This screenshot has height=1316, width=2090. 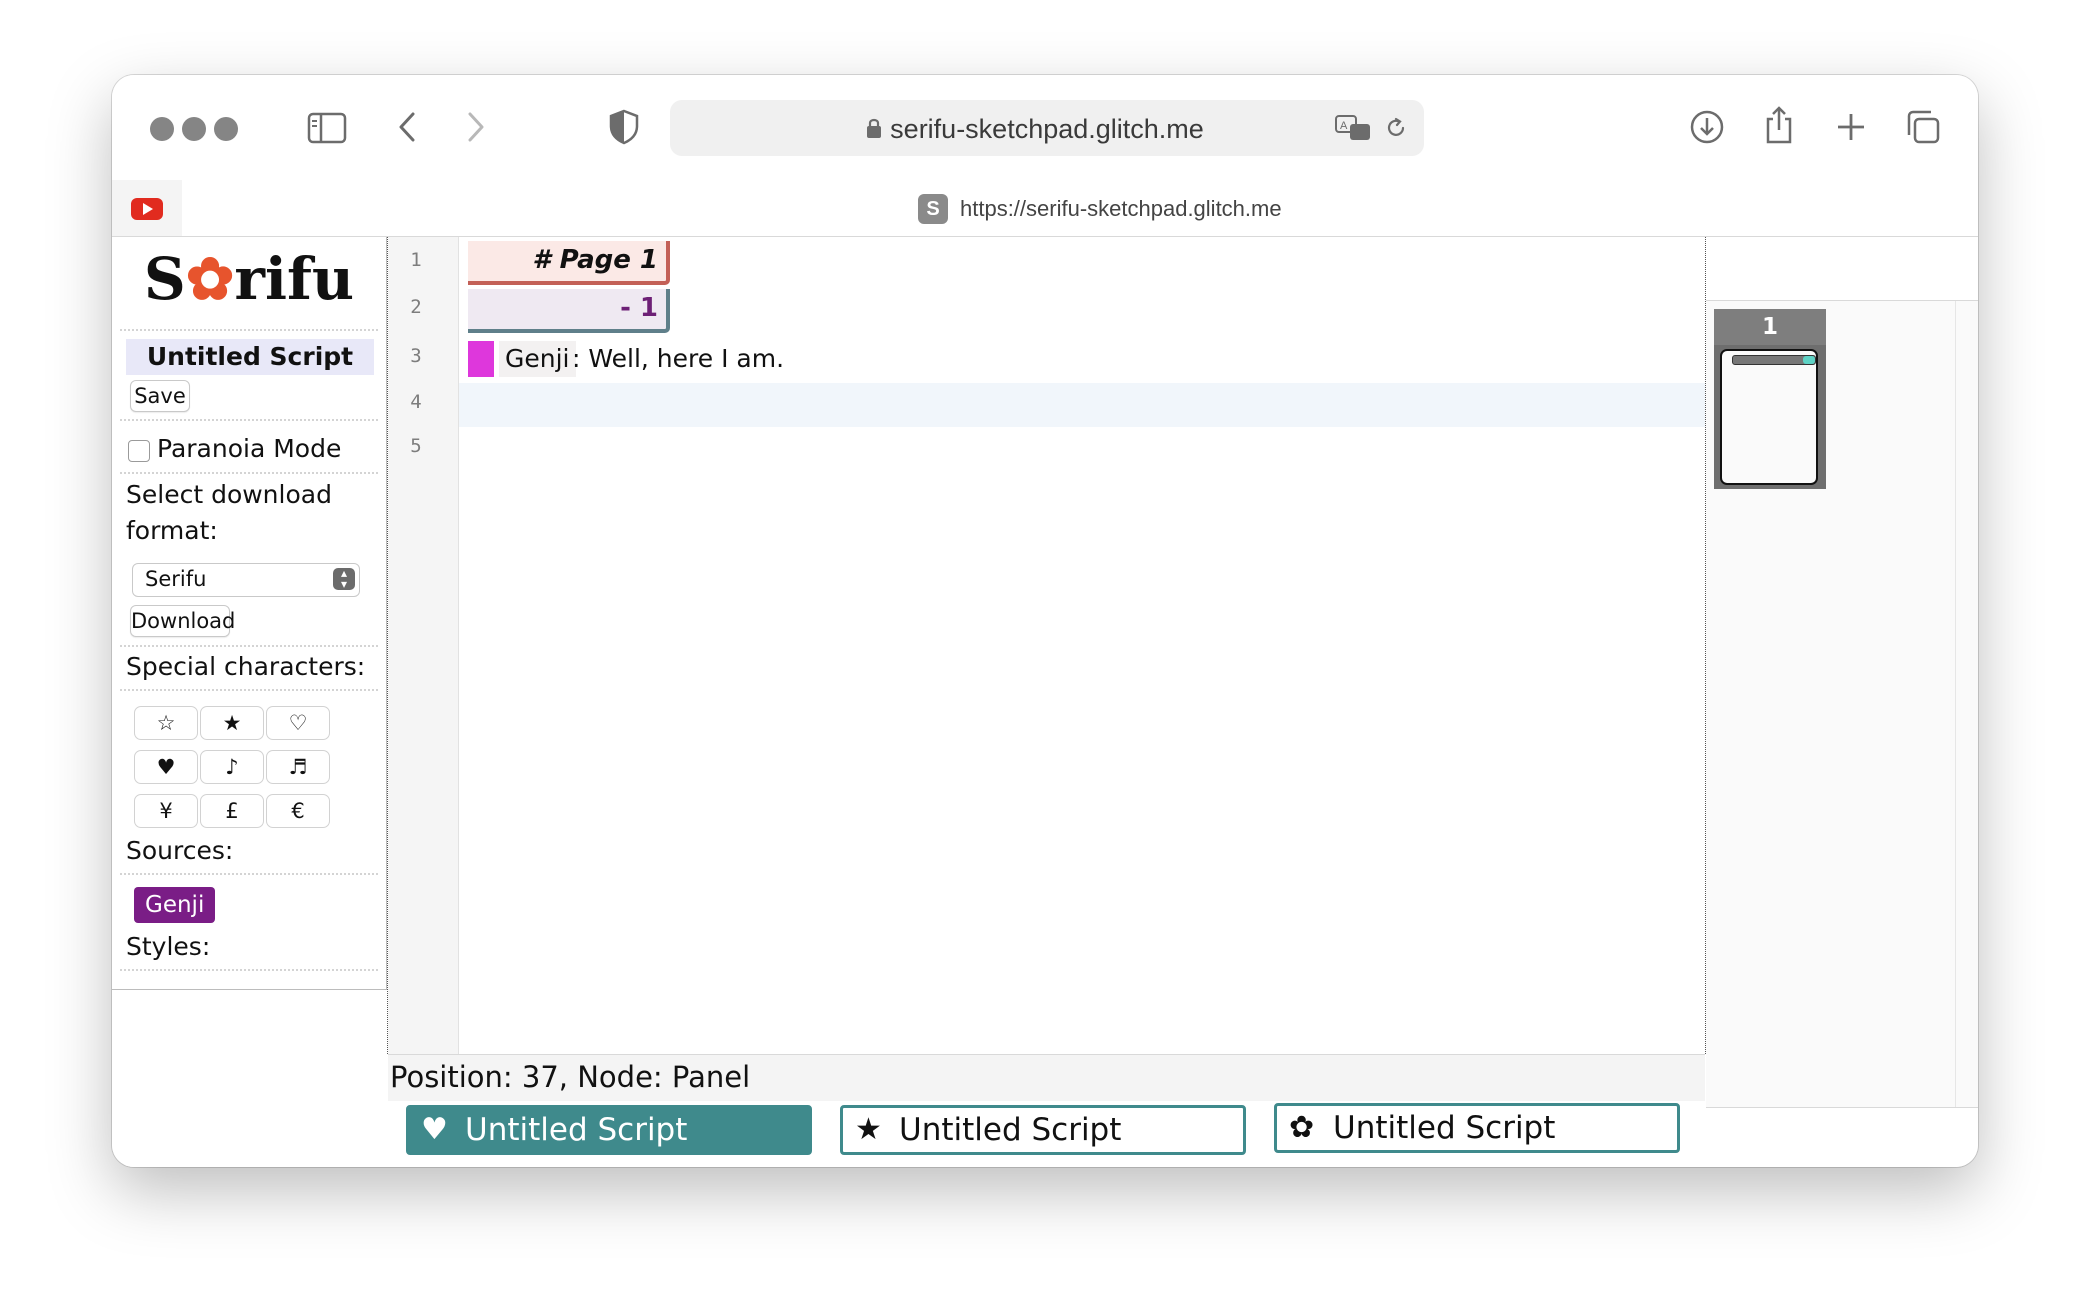 What do you see at coordinates (1851, 127) in the screenshot?
I see `new-tab-icon` at bounding box center [1851, 127].